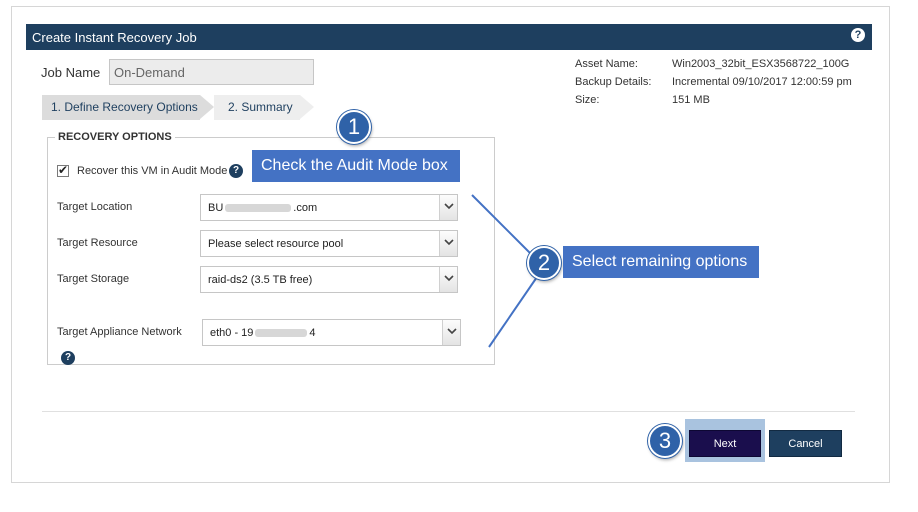  What do you see at coordinates (354, 127) in the screenshot?
I see `annotation-marker-1: 1` at bounding box center [354, 127].